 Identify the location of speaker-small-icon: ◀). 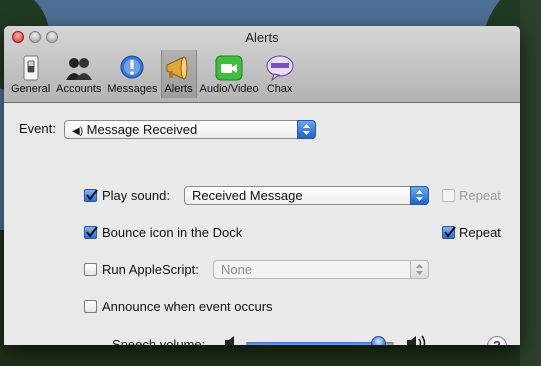
(78, 131).